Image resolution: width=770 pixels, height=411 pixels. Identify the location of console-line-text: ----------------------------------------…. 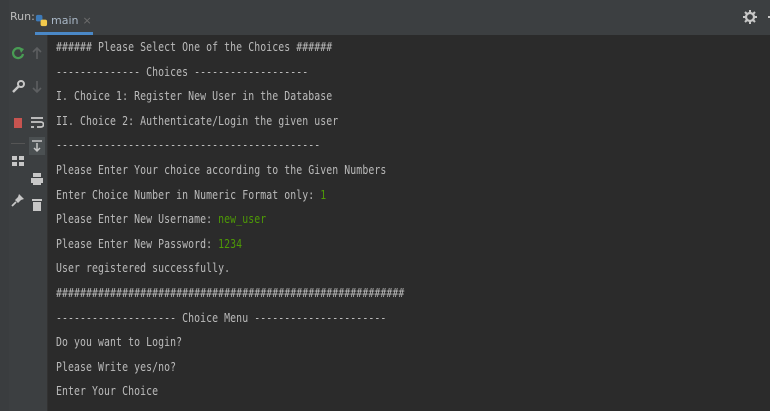
(188, 145).